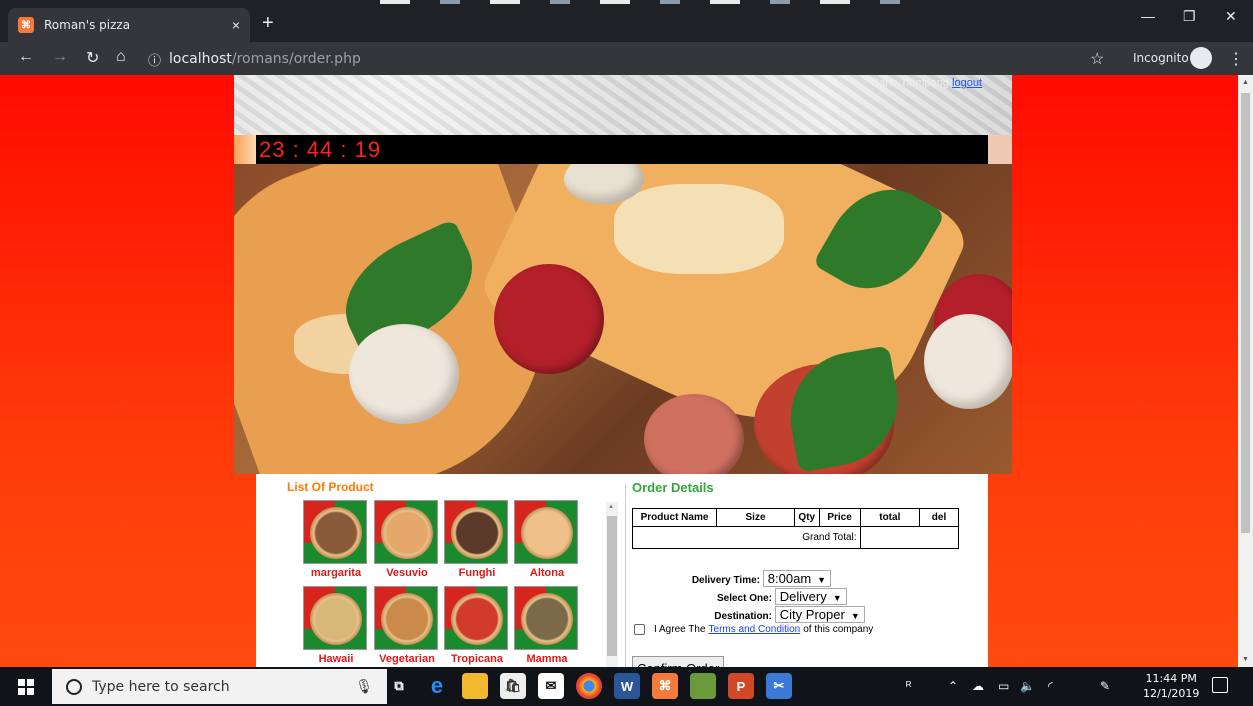  What do you see at coordinates (336, 573) in the screenshot?
I see `product-name: margarita` at bounding box center [336, 573].